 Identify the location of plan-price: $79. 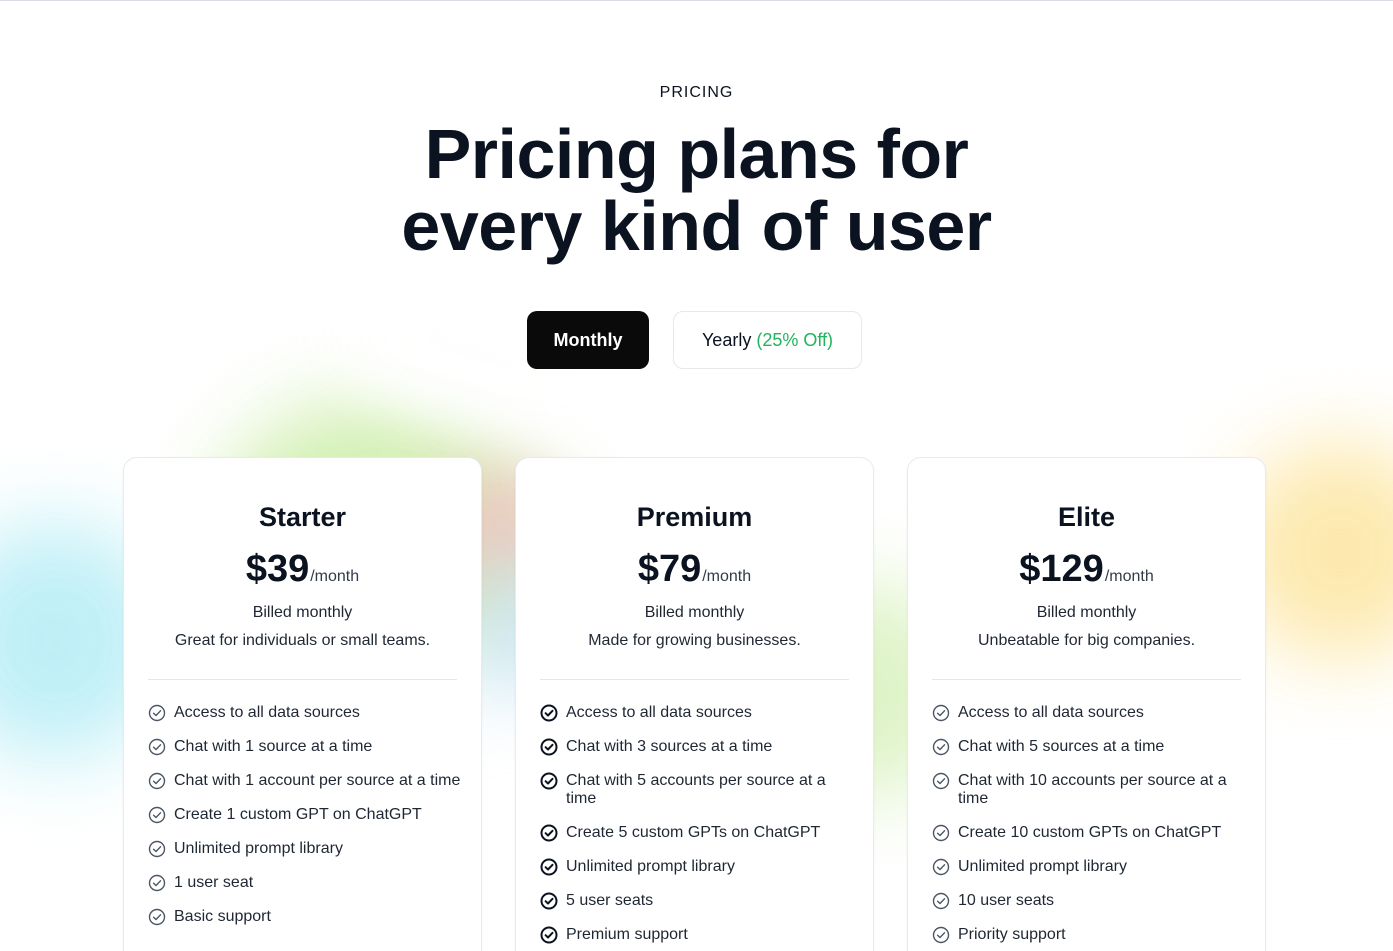
(669, 569).